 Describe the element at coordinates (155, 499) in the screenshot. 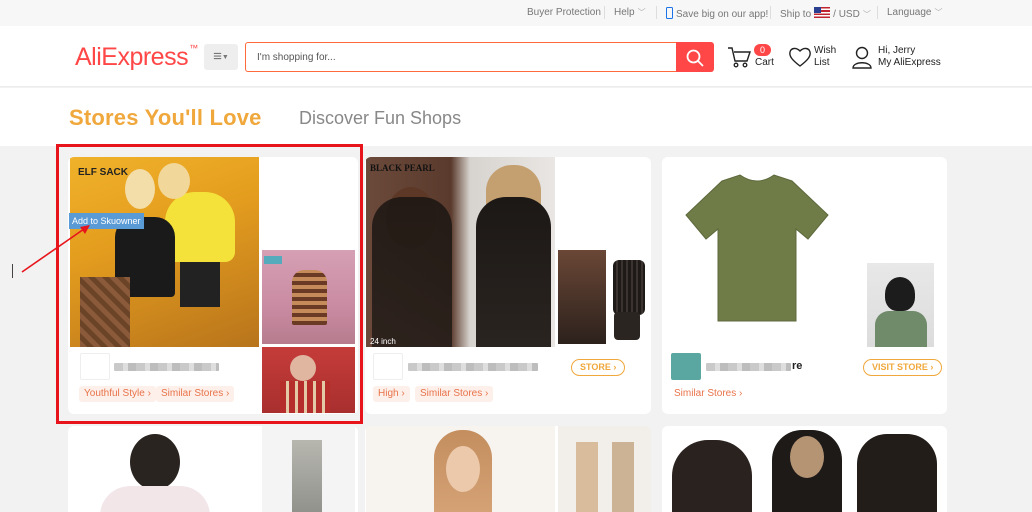

I see `pink-top-figure` at that location.